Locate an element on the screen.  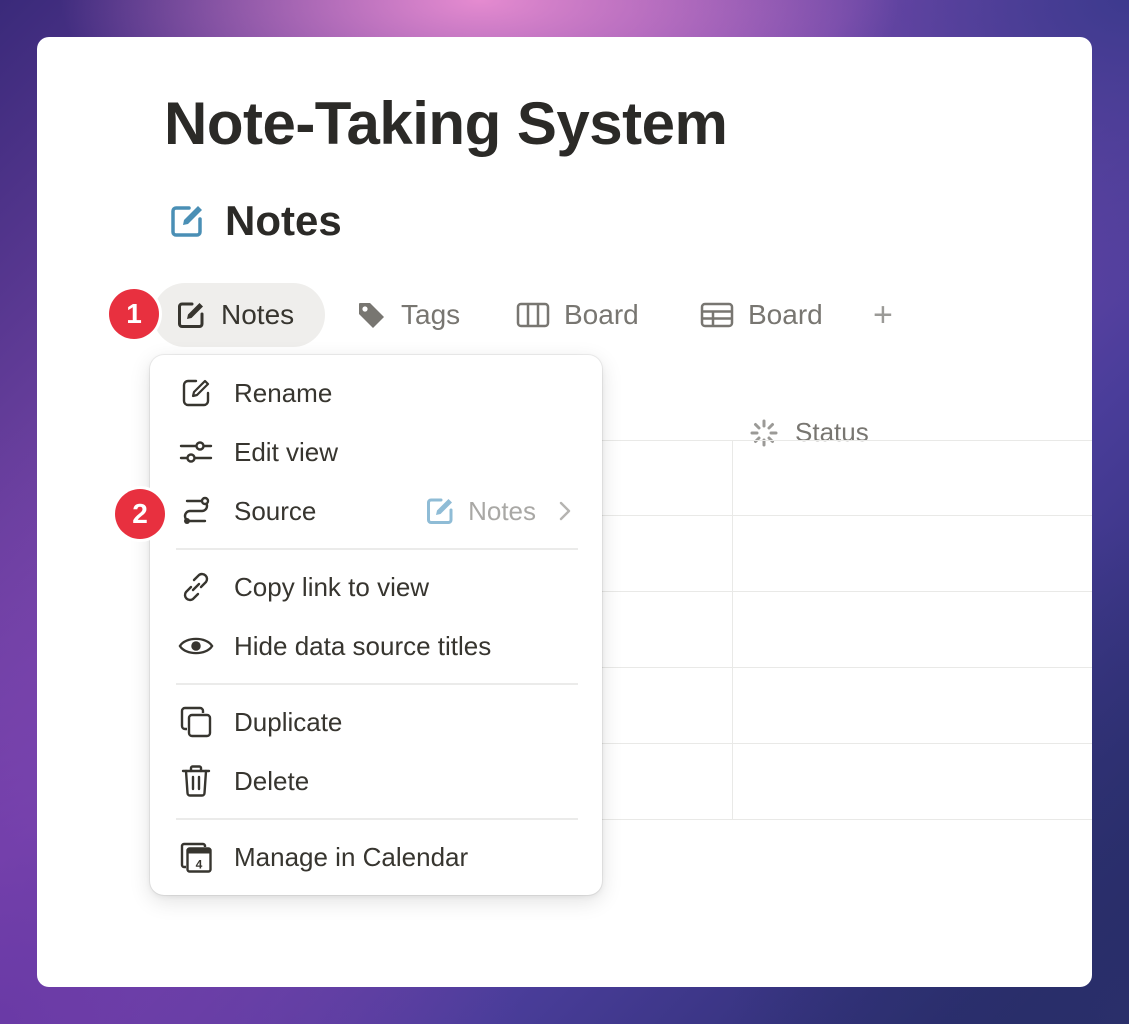
duplicate-icon is located at coordinates (196, 722).